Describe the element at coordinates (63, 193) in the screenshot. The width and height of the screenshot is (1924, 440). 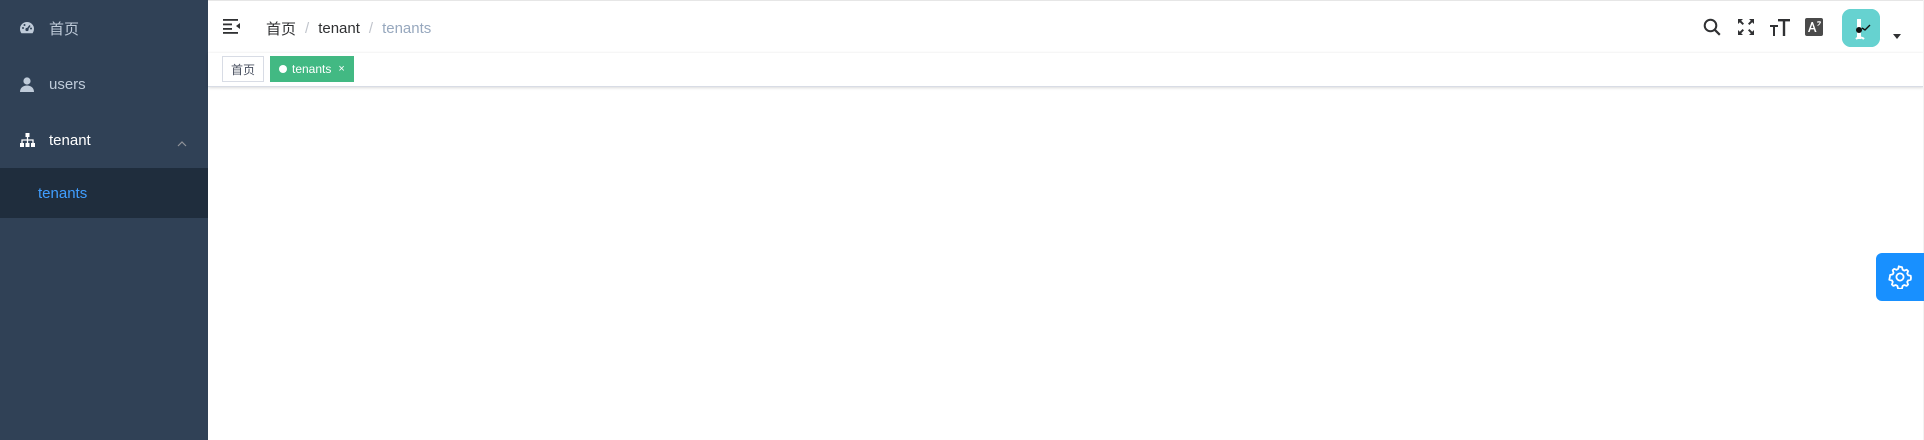
I see `sidebar-subitem-label: tenants` at that location.